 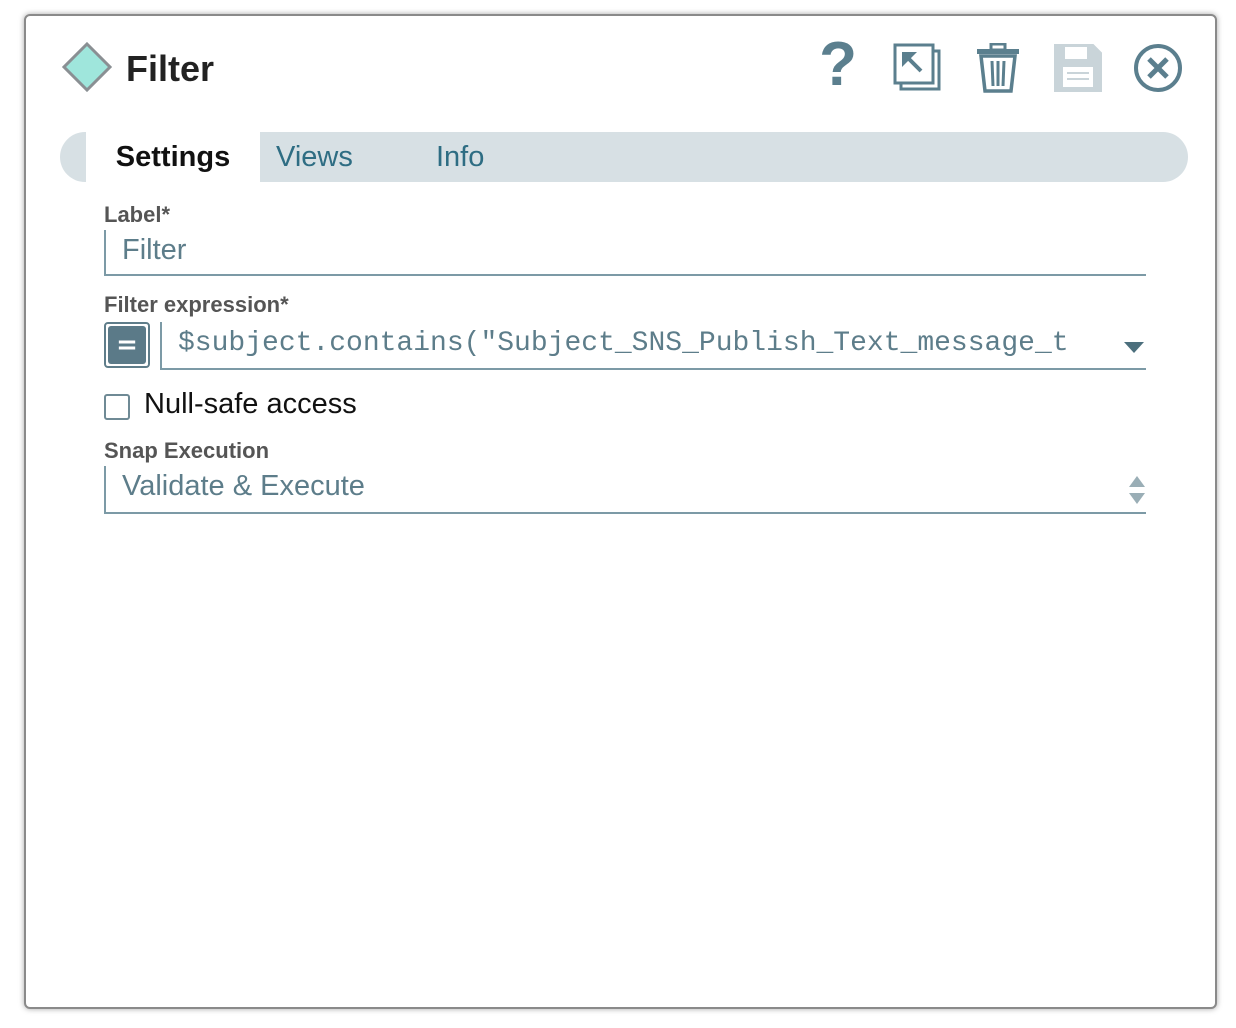 I want to click on delete-button, so click(x=998, y=68).